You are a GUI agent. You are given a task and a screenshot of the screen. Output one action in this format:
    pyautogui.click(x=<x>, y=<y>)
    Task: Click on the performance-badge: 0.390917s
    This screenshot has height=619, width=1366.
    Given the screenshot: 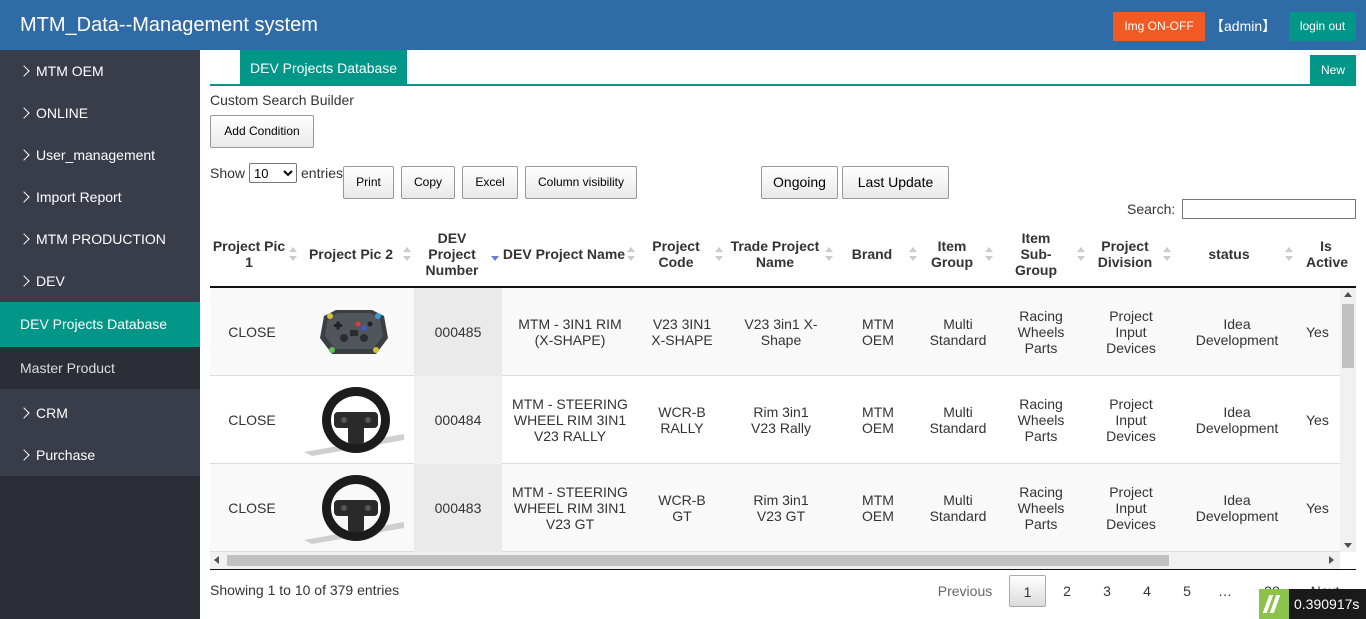 What is the action you would take?
    pyautogui.click(x=1312, y=604)
    